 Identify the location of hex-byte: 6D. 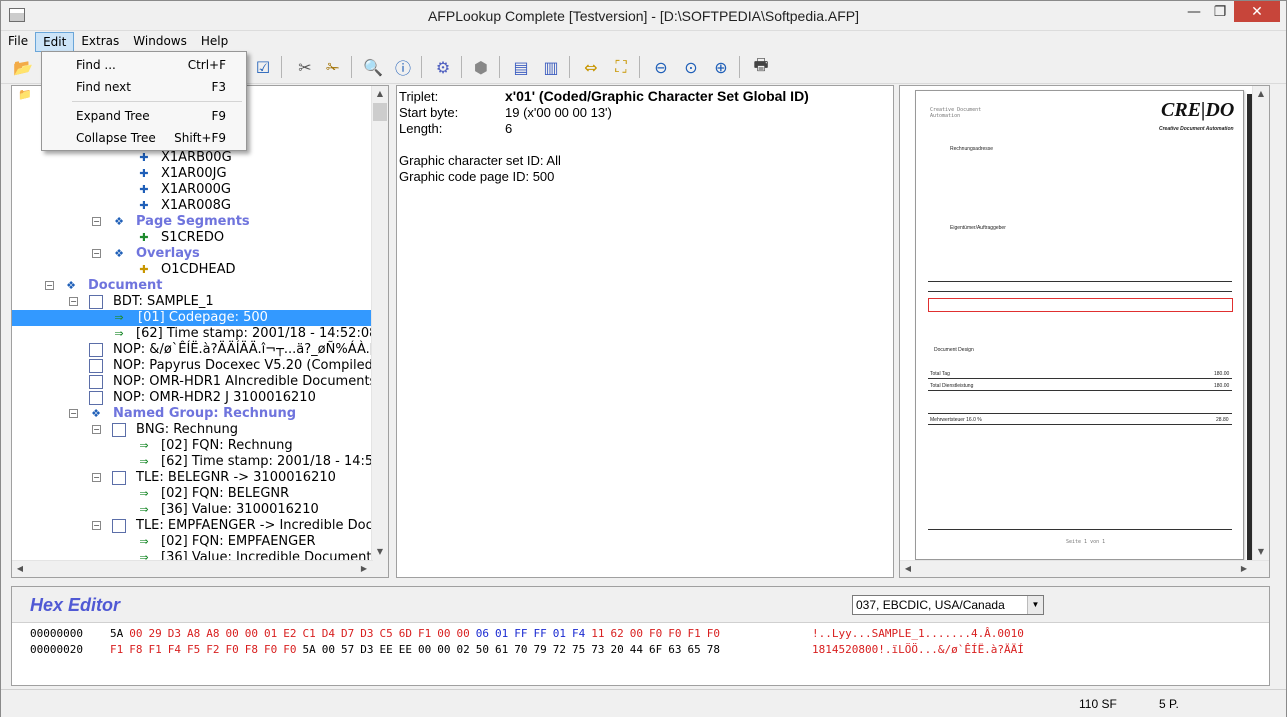
(405, 633).